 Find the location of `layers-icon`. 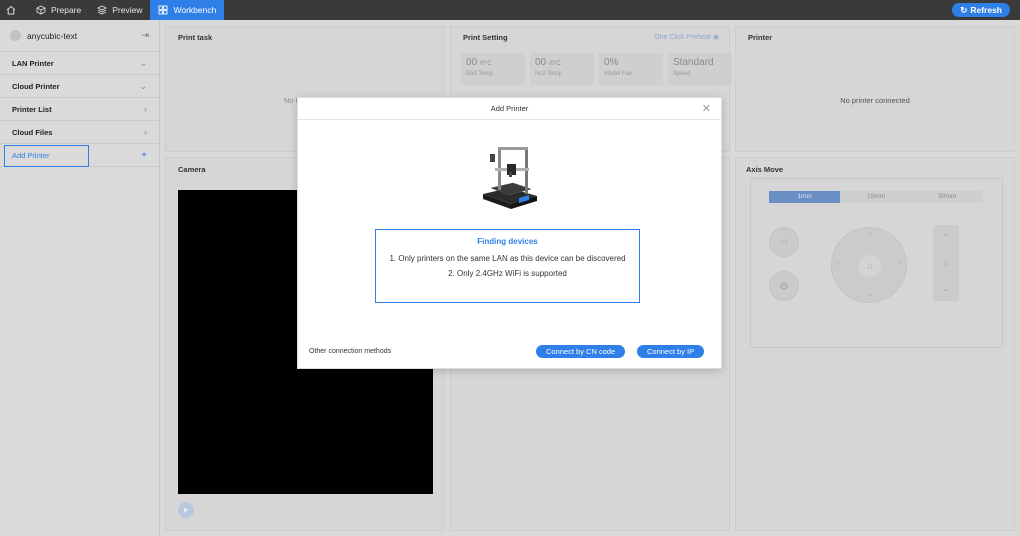

layers-icon is located at coordinates (102, 10).